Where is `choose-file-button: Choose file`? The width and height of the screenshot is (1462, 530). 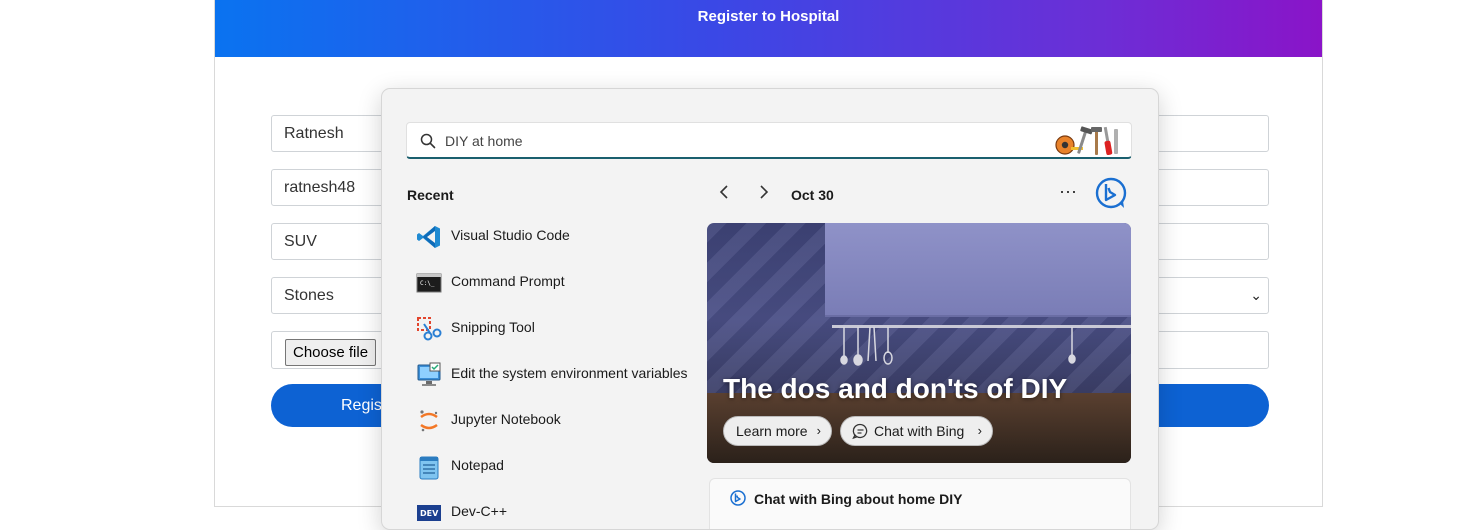
choose-file-button: Choose file is located at coordinates (331, 352).